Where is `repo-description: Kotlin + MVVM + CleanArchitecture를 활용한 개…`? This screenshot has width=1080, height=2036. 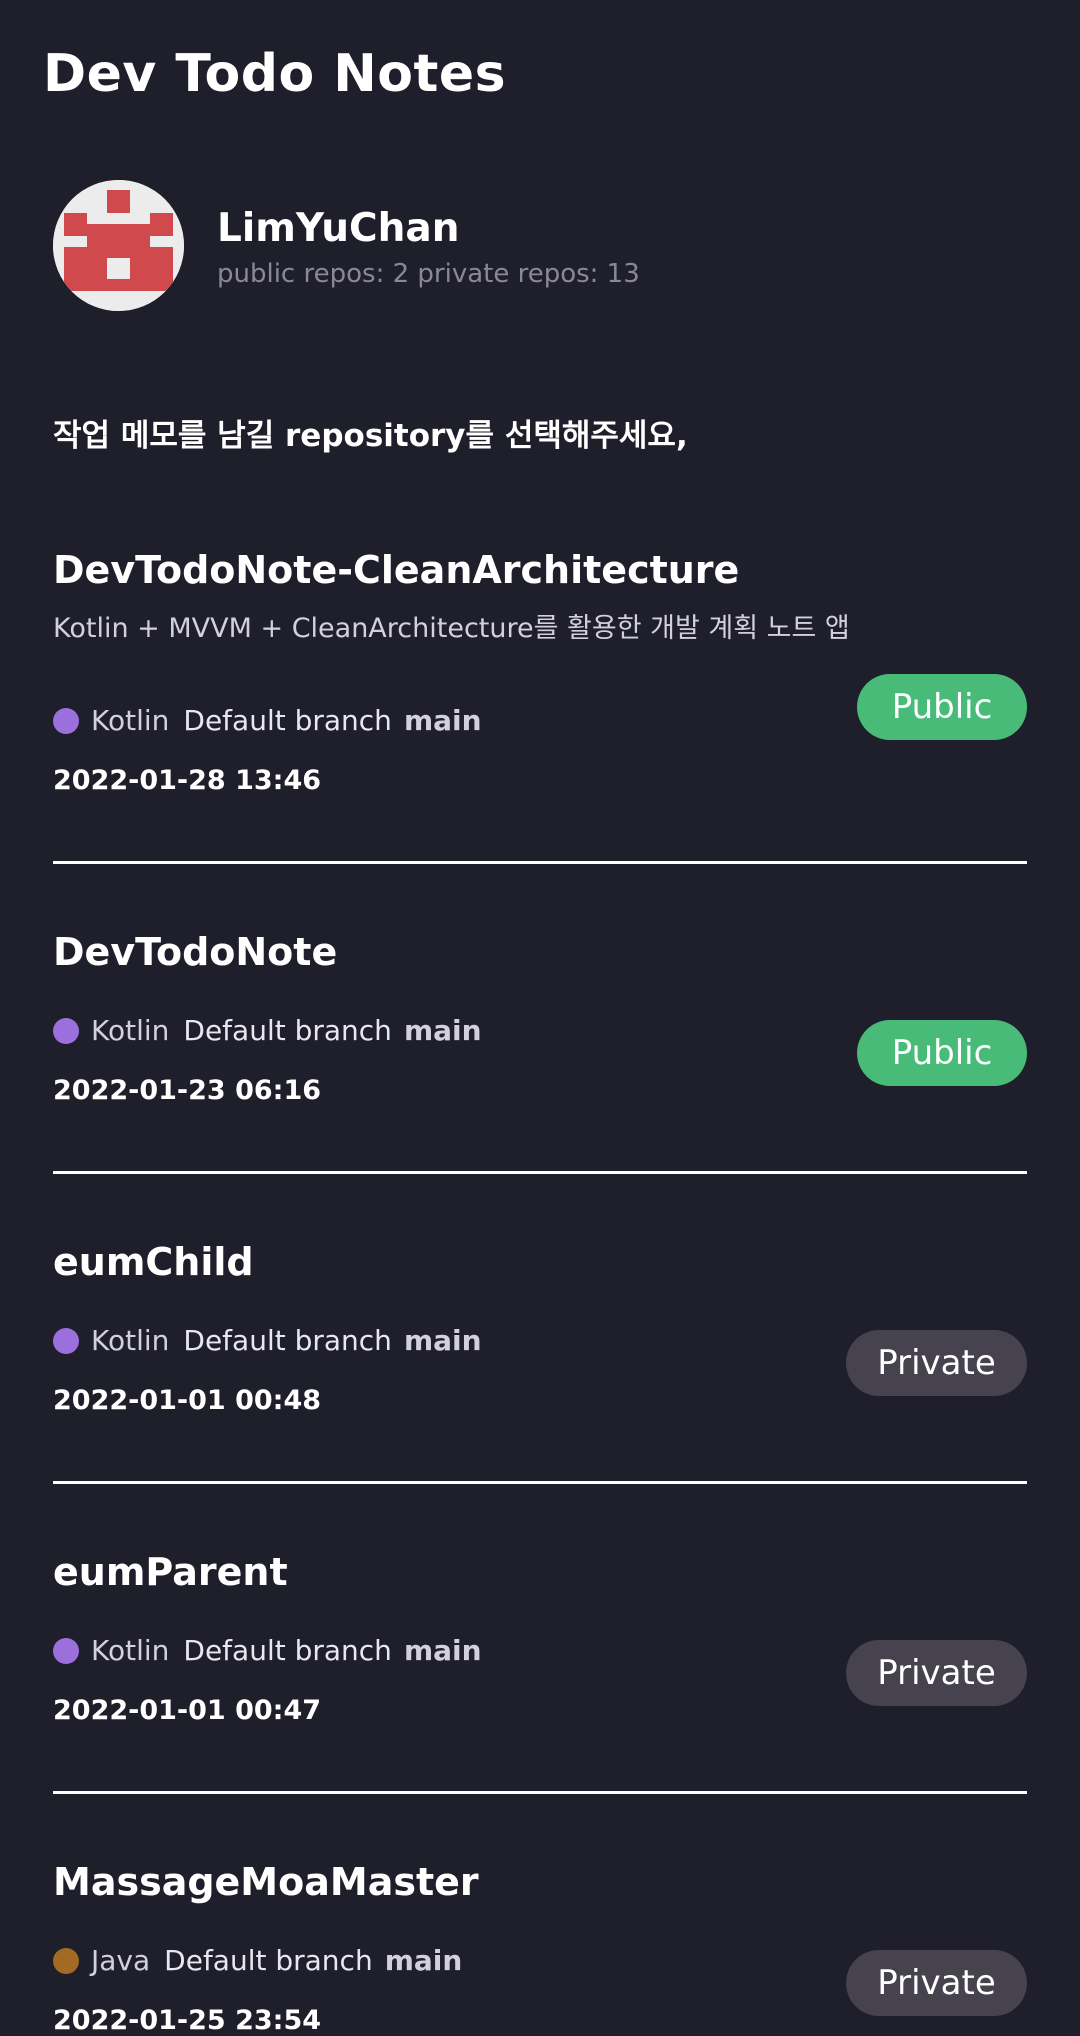 repo-description: Kotlin + MVVM + CleanArchitecture를 활용한 개… is located at coordinates (451, 628).